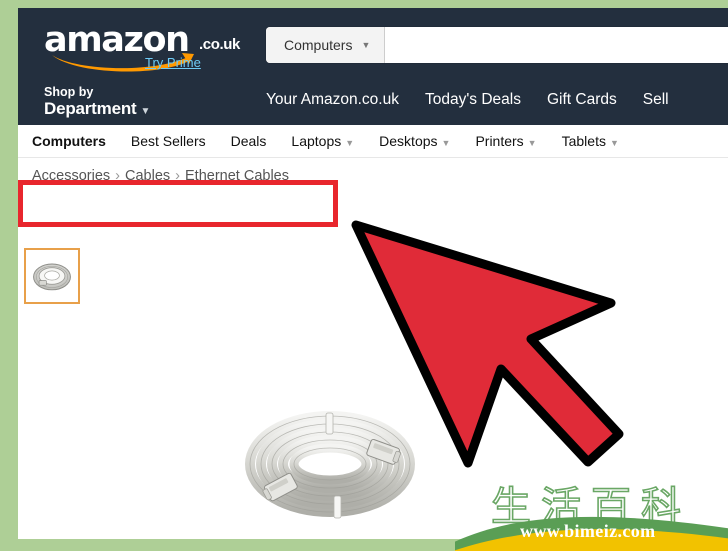 The height and width of the screenshot is (551, 728). Describe the element at coordinates (144, 47) in the screenshot. I see `amazon-logo: amazon .co.uk Try Prime` at that location.